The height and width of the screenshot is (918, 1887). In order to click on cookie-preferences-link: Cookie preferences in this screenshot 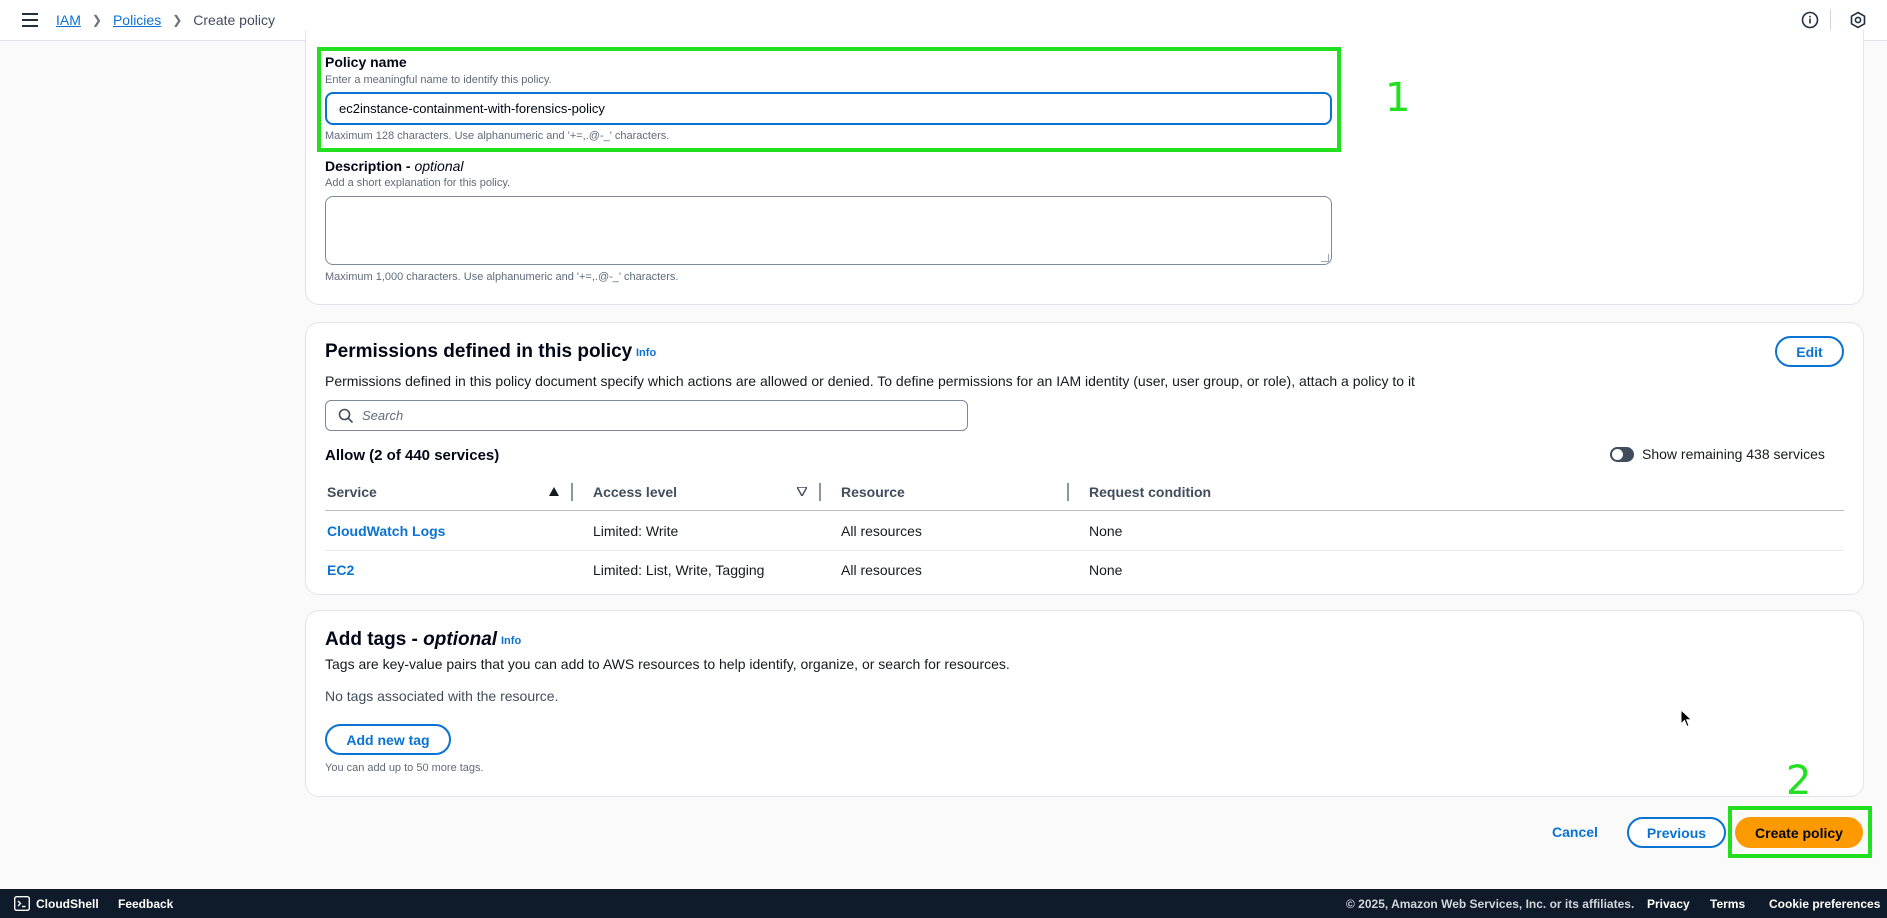, I will do `click(1824, 904)`.